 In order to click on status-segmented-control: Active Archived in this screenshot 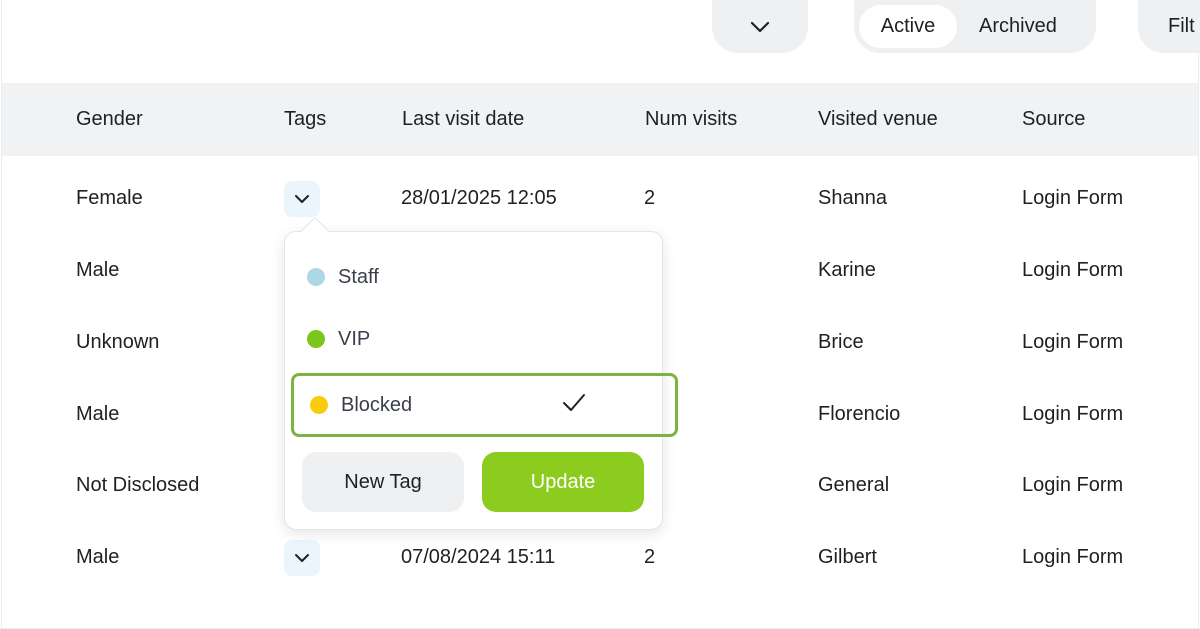, I will do `click(975, 26)`.